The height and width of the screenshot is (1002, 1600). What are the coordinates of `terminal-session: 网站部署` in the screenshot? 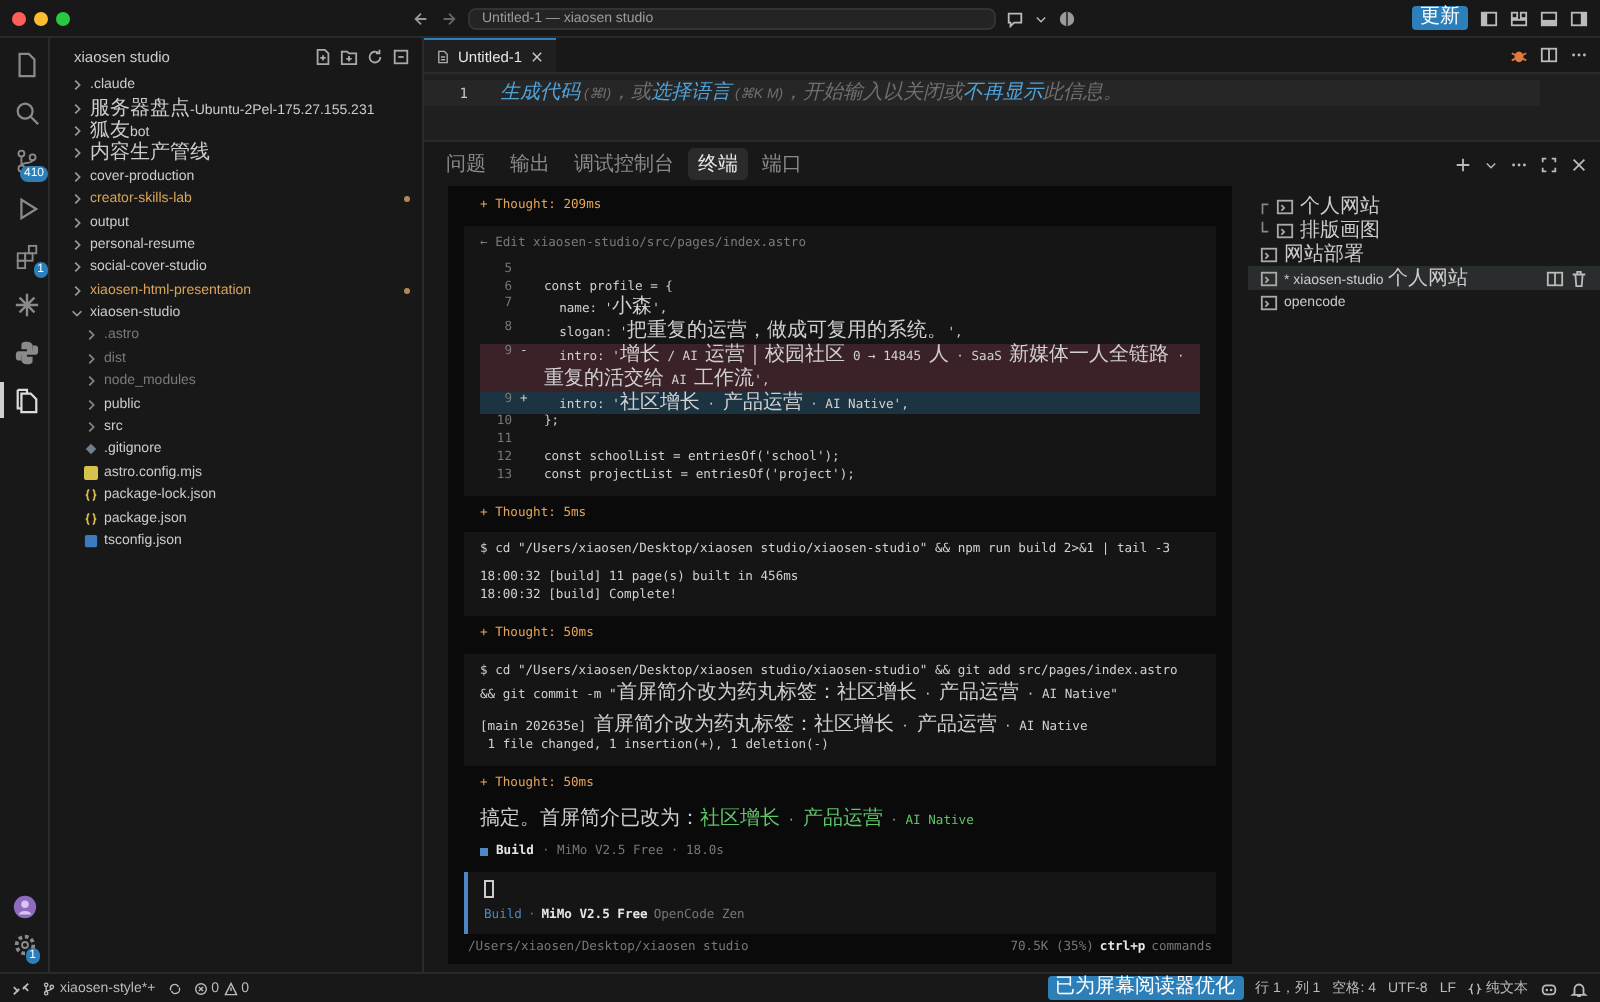 It's located at (1424, 254).